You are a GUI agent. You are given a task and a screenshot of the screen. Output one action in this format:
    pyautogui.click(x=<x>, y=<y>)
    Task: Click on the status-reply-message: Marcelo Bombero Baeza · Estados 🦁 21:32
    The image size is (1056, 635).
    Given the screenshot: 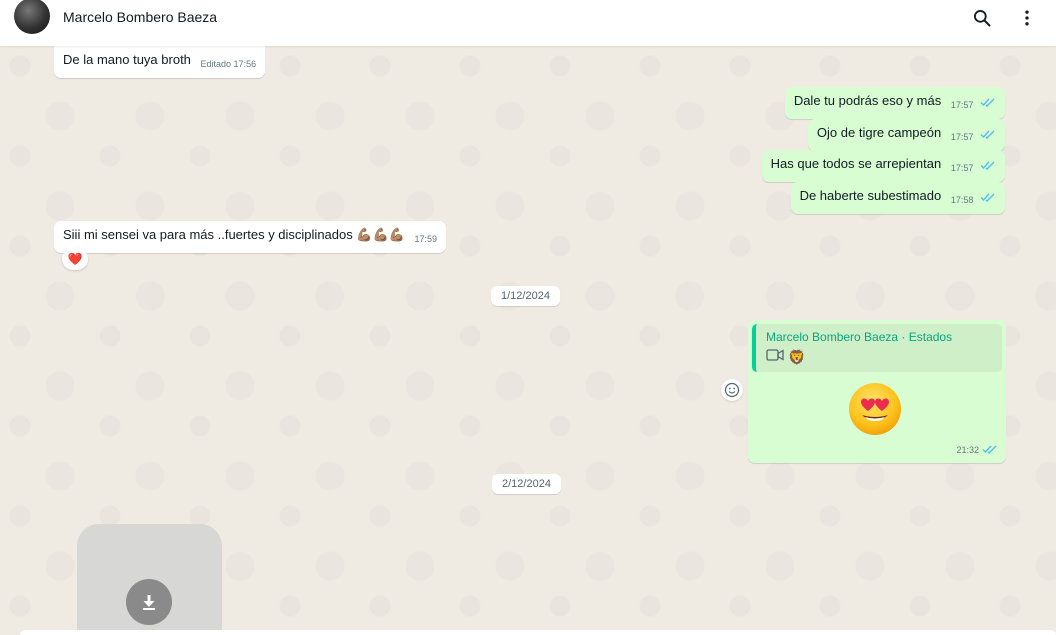 What is the action you would take?
    pyautogui.click(x=877, y=391)
    